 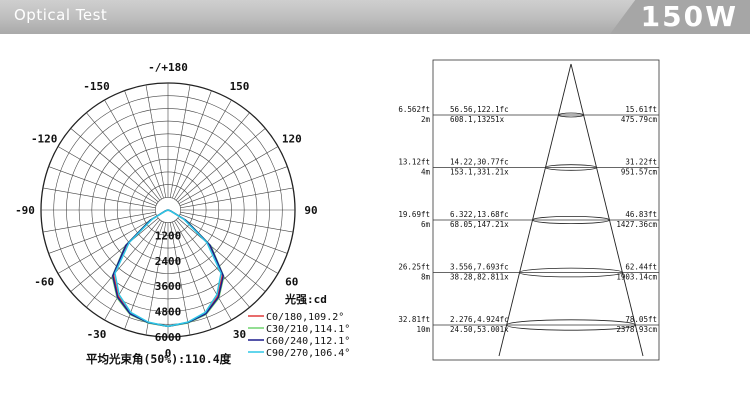 What do you see at coordinates (636, 224) in the screenshot?
I see `cone-diameter-cm: 1427.36cm` at bounding box center [636, 224].